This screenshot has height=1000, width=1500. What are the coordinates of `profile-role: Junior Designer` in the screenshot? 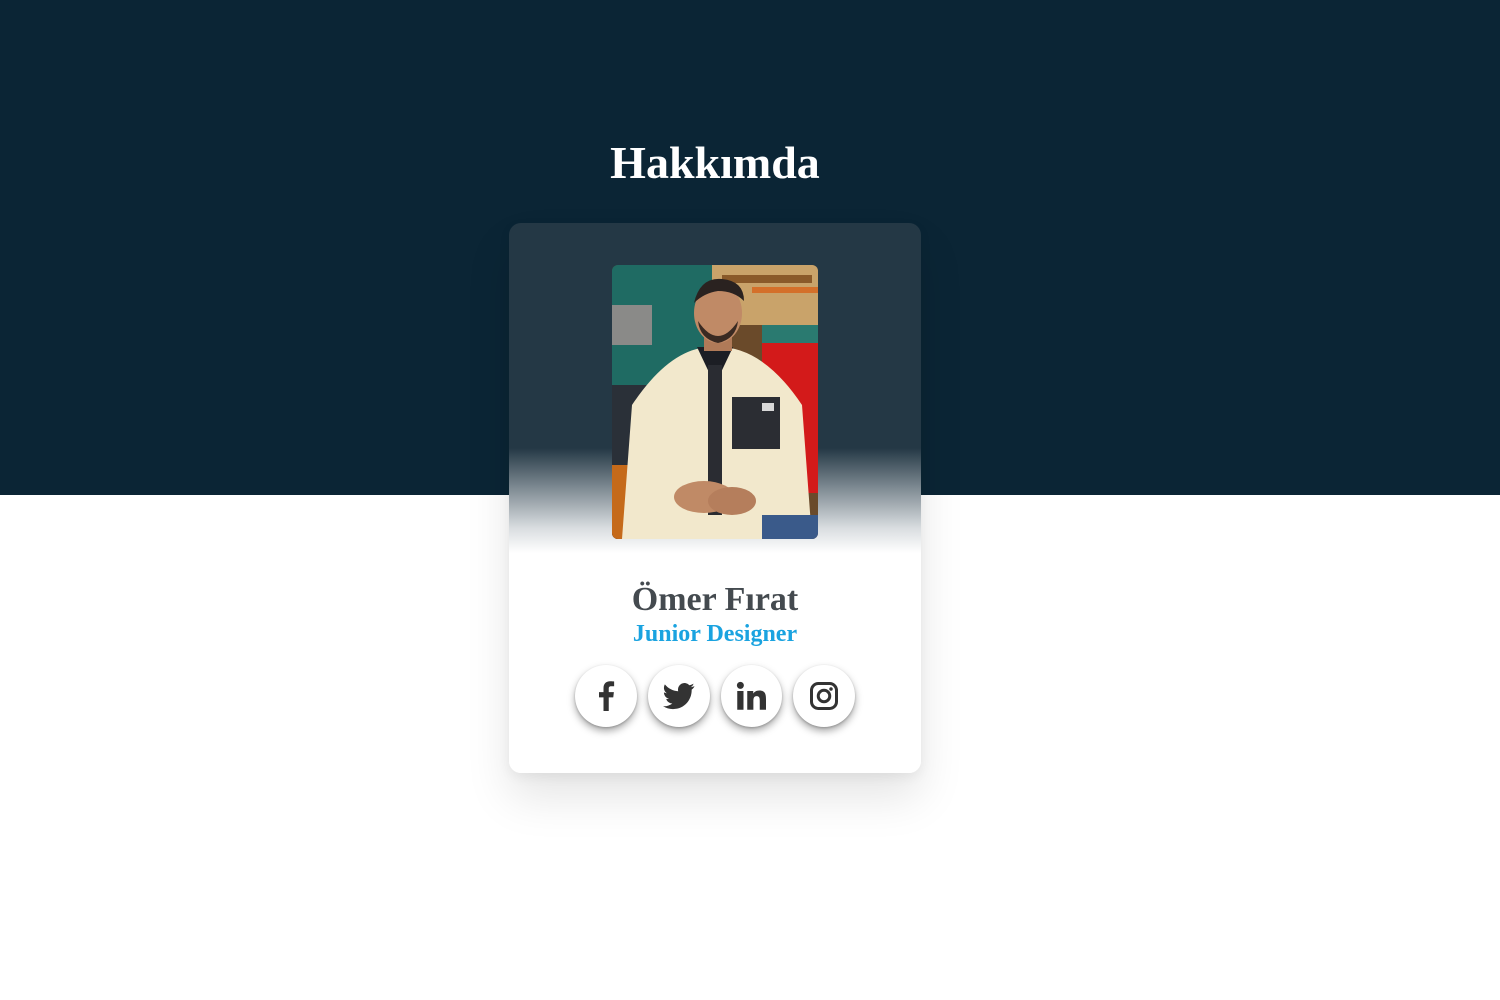 It's located at (715, 634).